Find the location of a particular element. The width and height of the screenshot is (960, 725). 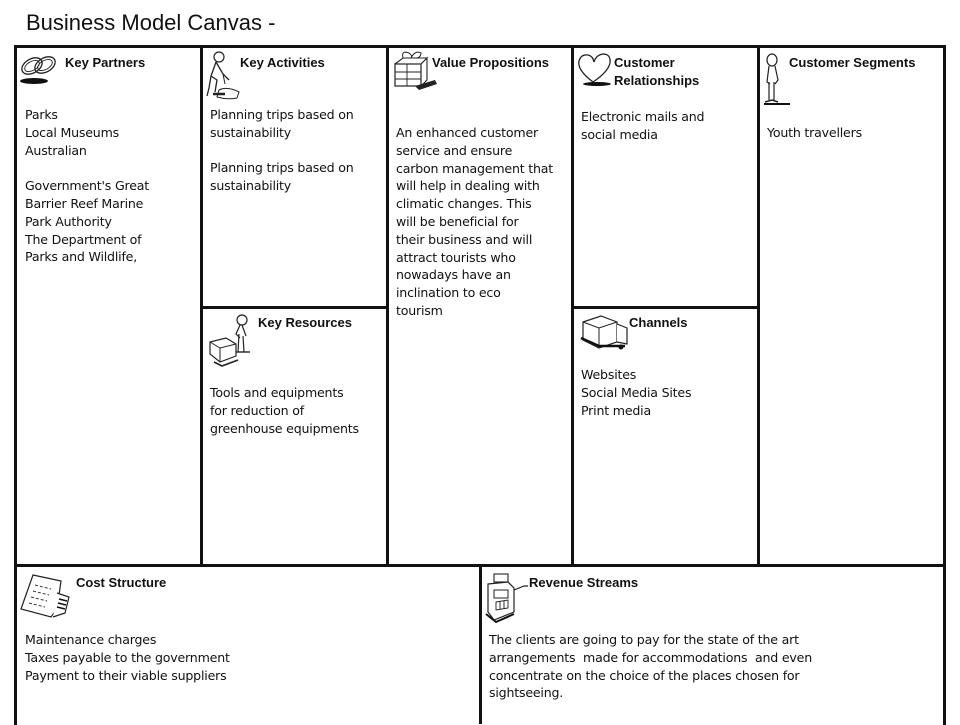

customer-relationships-text: Electronic mails and social media is located at coordinates (643, 125).